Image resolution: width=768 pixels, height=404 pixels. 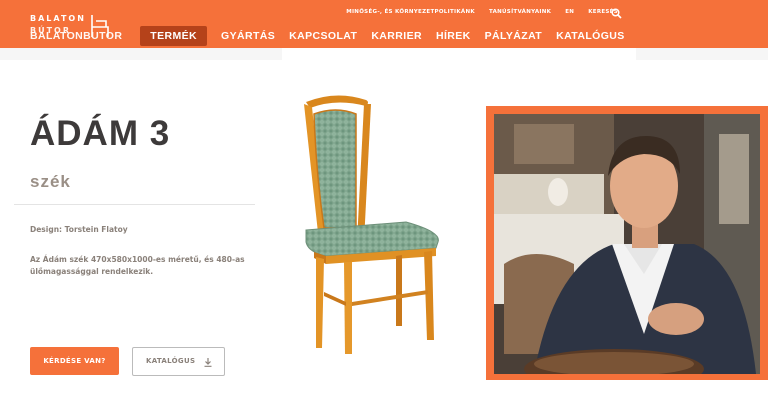 What do you see at coordinates (513, 36) in the screenshot?
I see `nav-item-palyazat: PÁLYÁZAT` at bounding box center [513, 36].